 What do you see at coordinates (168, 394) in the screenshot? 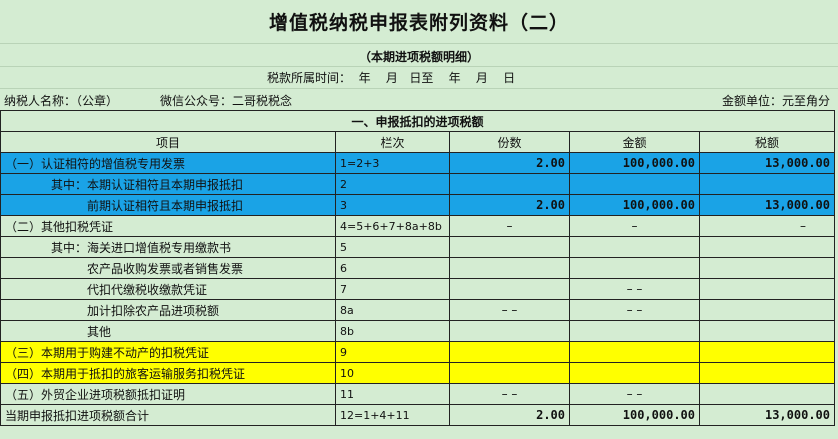
I see `item-cell: （五）外贸企业进项税额抵扣证明` at bounding box center [168, 394].